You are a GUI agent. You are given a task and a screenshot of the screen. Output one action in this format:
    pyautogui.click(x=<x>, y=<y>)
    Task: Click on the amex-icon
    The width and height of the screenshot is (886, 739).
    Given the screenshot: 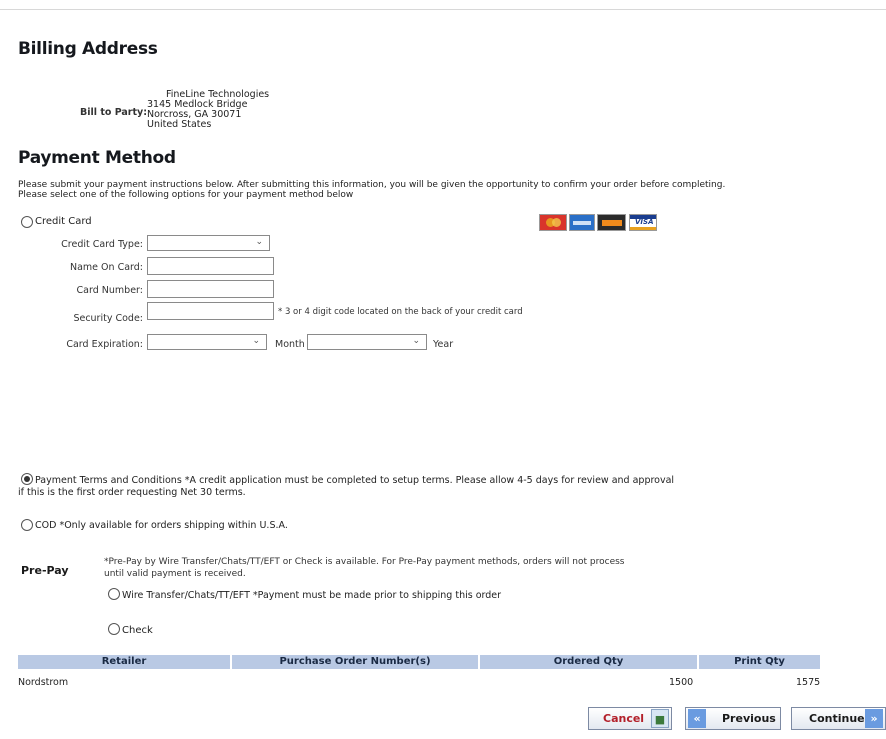 What is the action you would take?
    pyautogui.click(x=582, y=222)
    